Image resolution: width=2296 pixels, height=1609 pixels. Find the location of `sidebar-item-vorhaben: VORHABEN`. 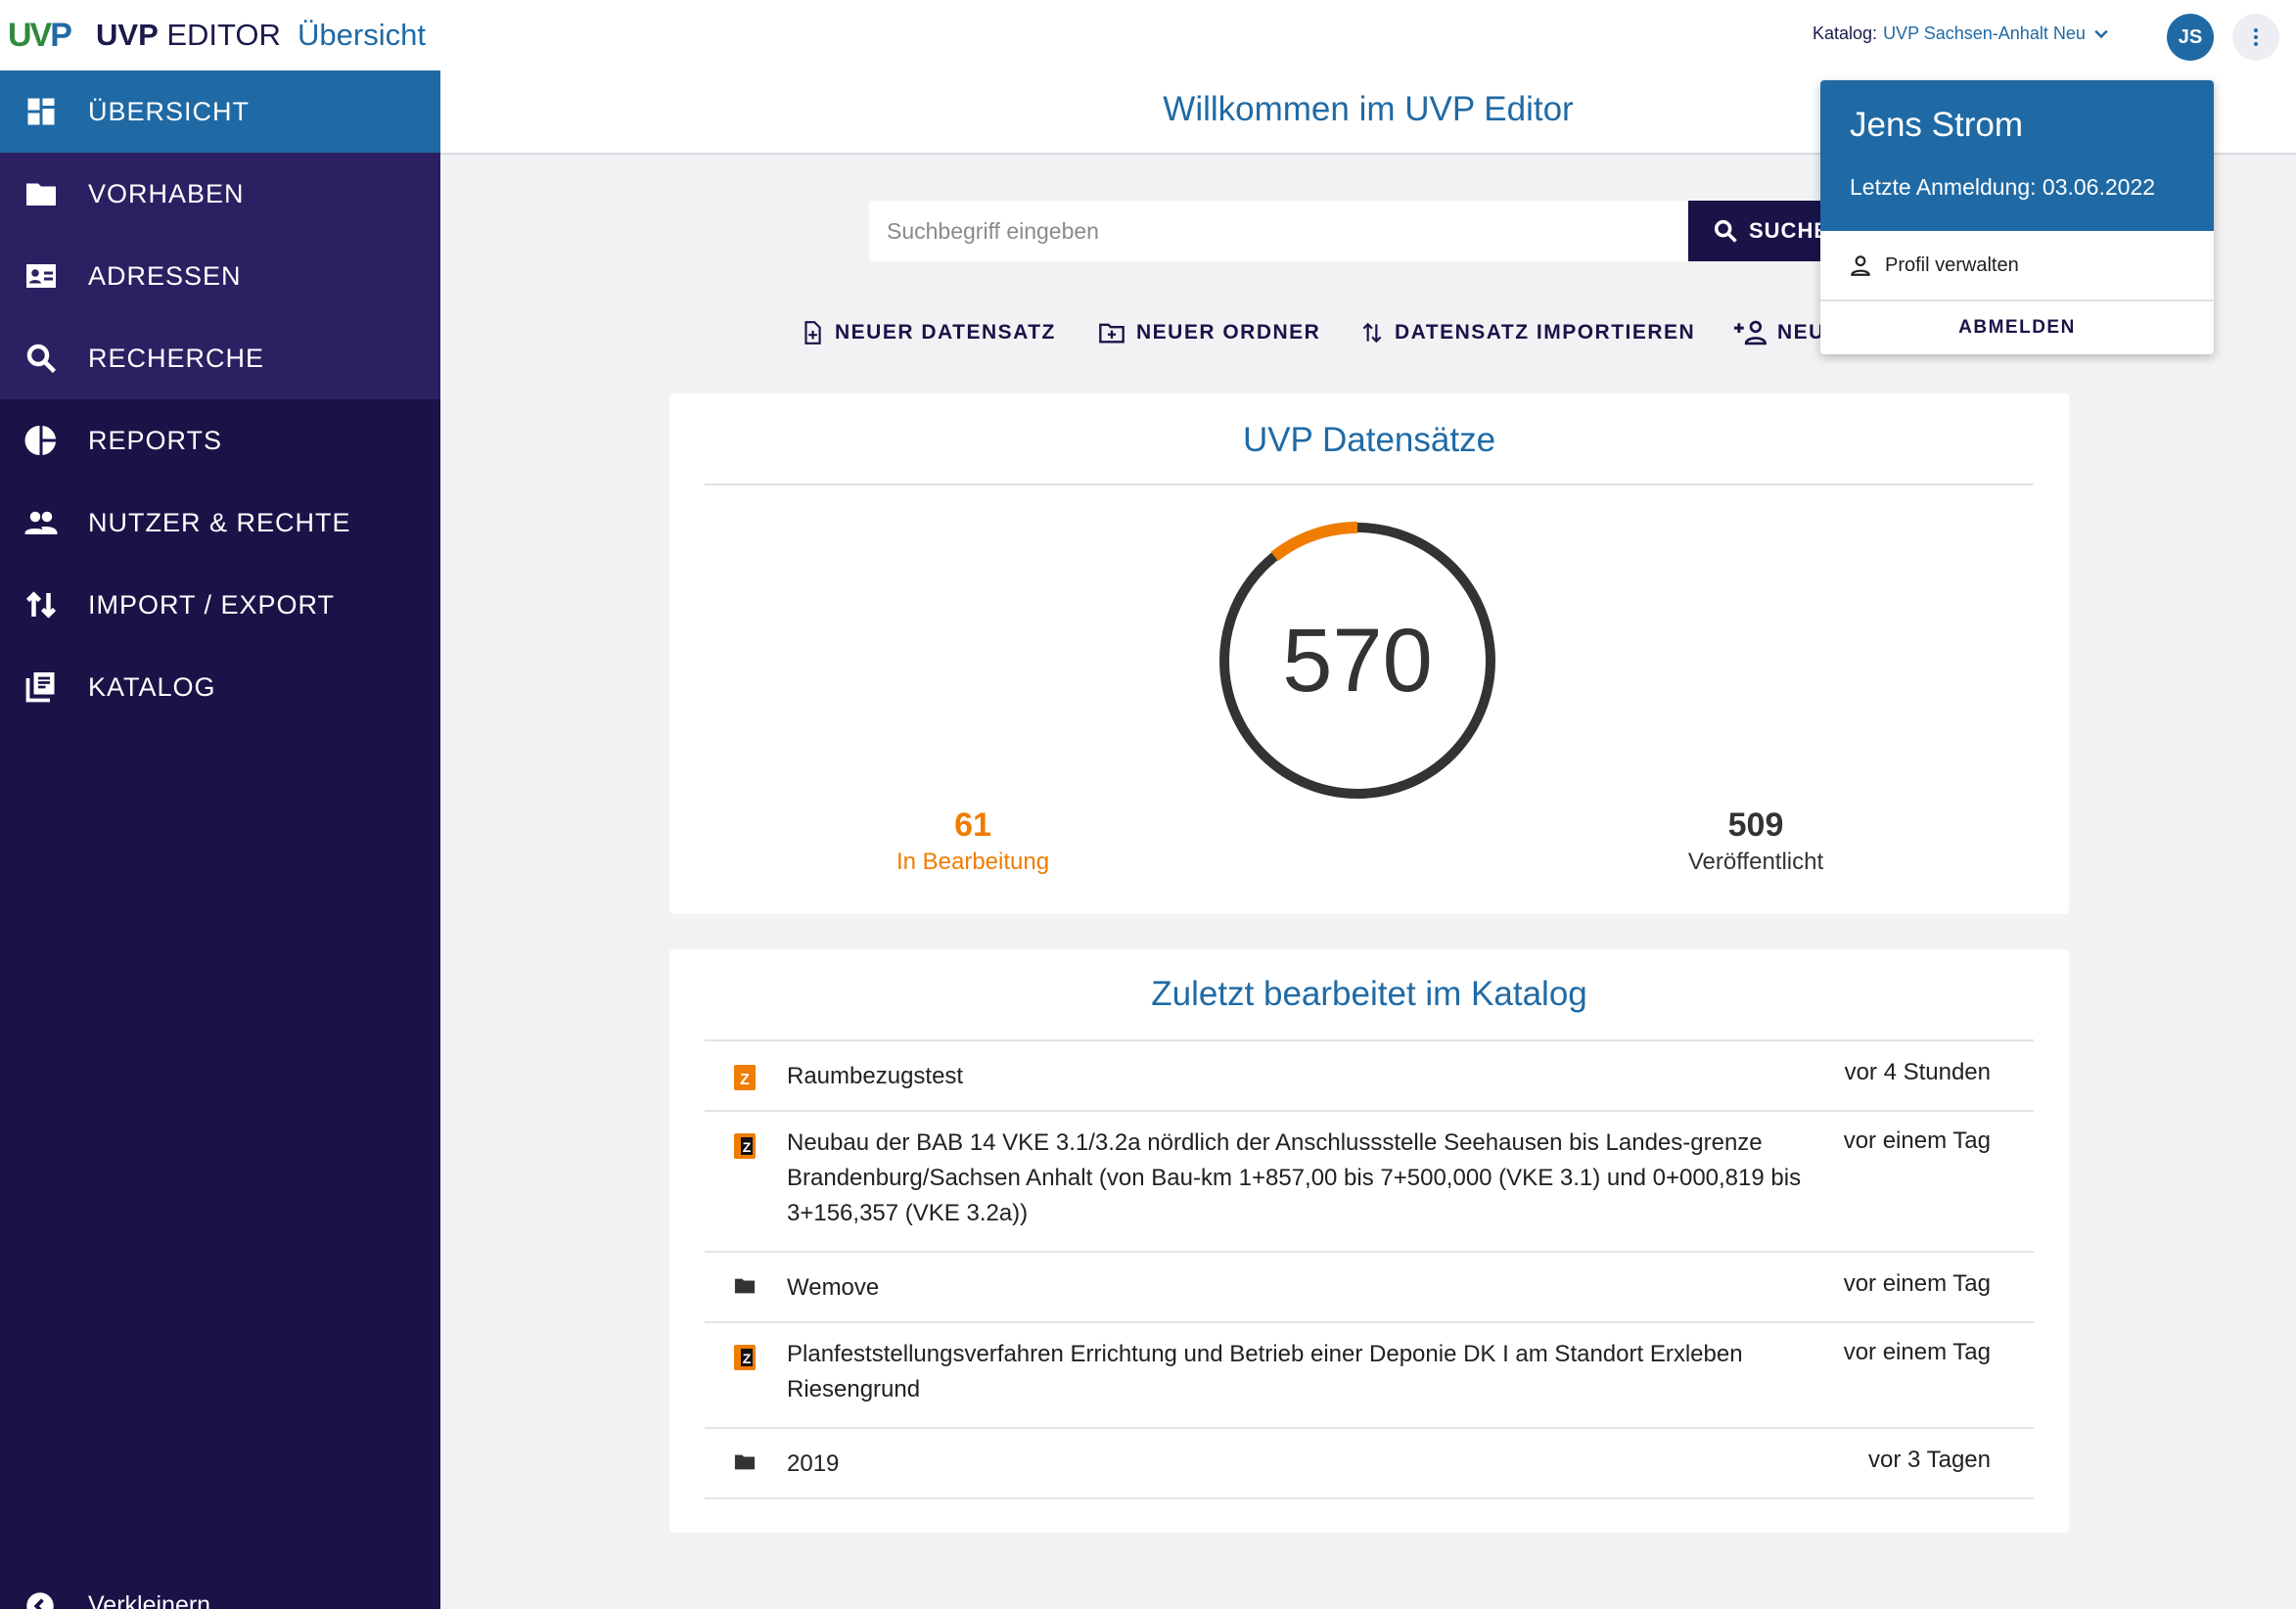

sidebar-item-vorhaben: VORHABEN is located at coordinates (220, 194).